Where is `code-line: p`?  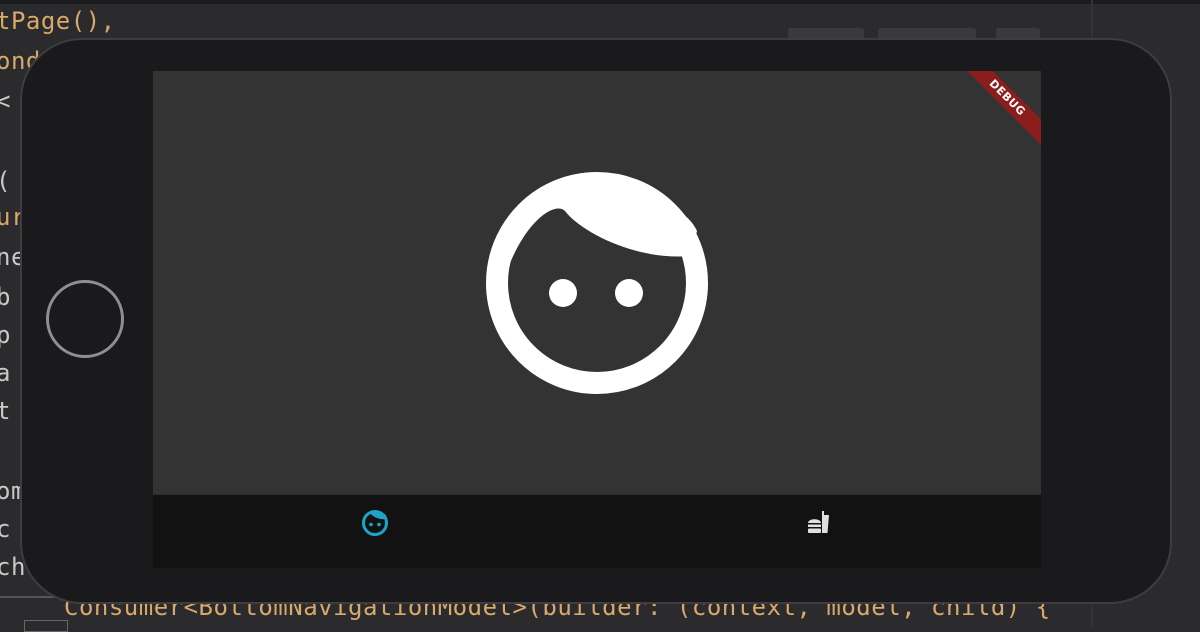 code-line: p is located at coordinates (5, 335).